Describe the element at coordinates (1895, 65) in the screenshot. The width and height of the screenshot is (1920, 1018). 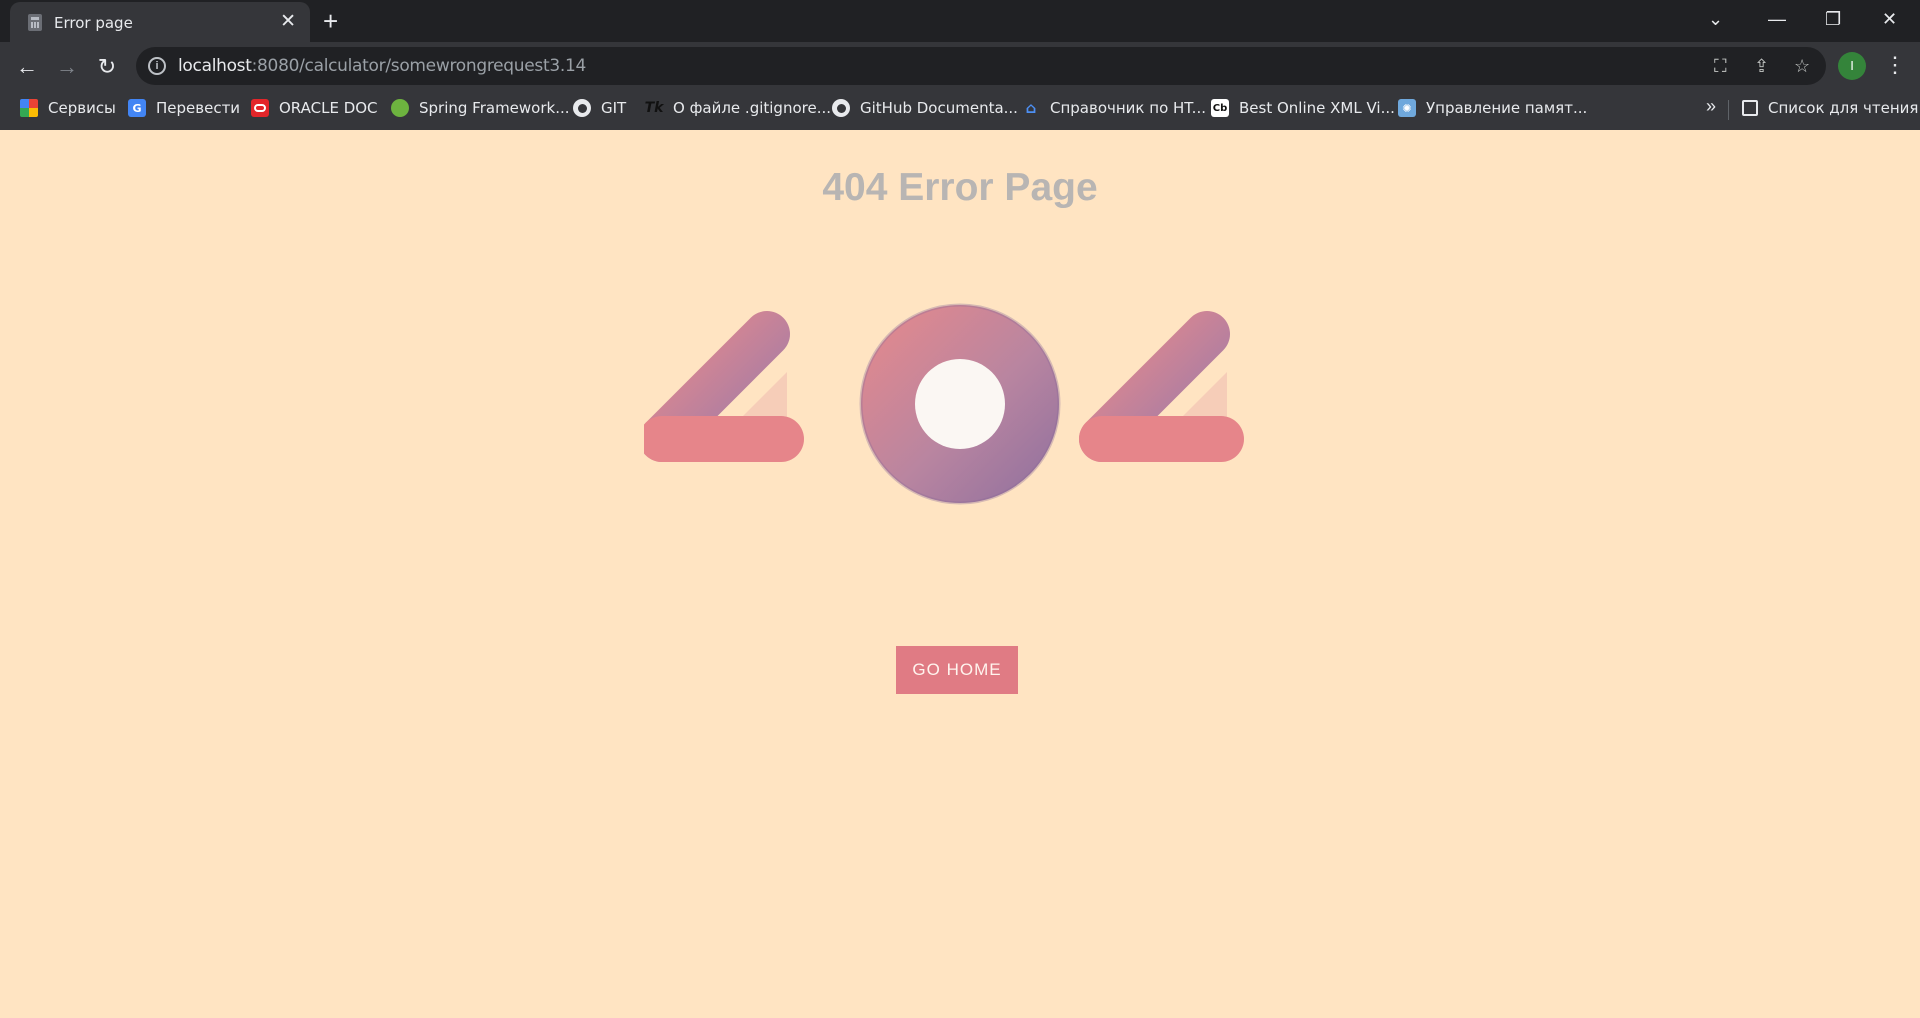
I see `browser-menu-dots-icon: ⋮` at that location.